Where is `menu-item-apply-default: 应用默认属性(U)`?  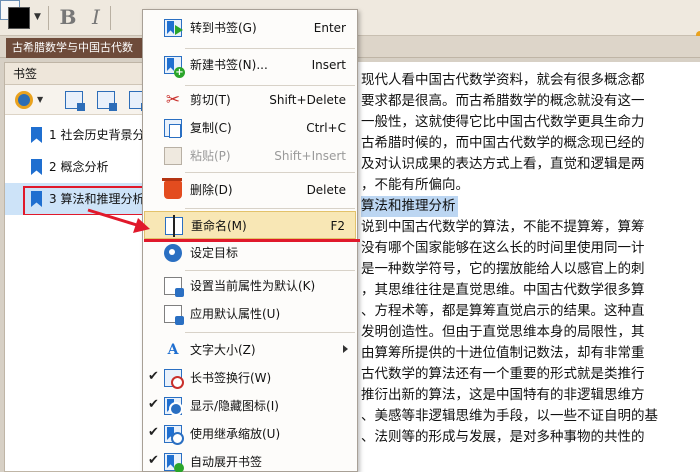
menu-item-apply-default: 应用默认属性(U) is located at coordinates (250, 314).